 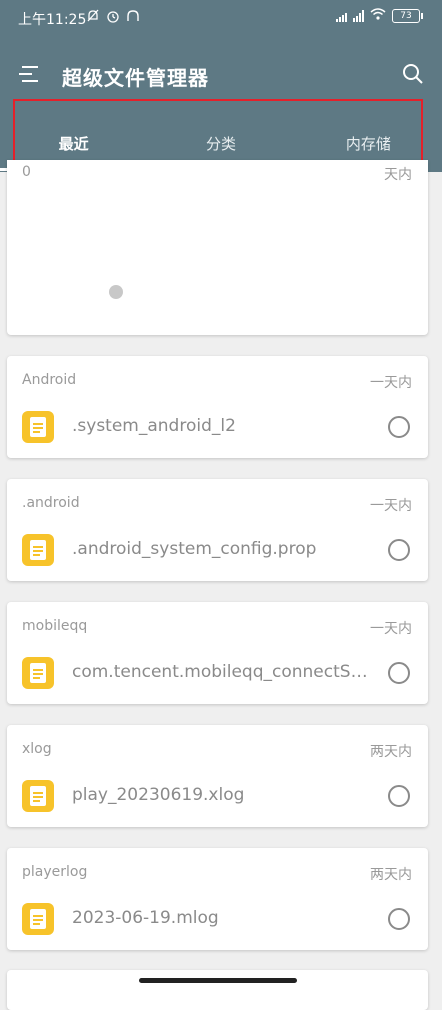 What do you see at coordinates (407, 15) in the screenshot?
I see `battery-icon: 73` at bounding box center [407, 15].